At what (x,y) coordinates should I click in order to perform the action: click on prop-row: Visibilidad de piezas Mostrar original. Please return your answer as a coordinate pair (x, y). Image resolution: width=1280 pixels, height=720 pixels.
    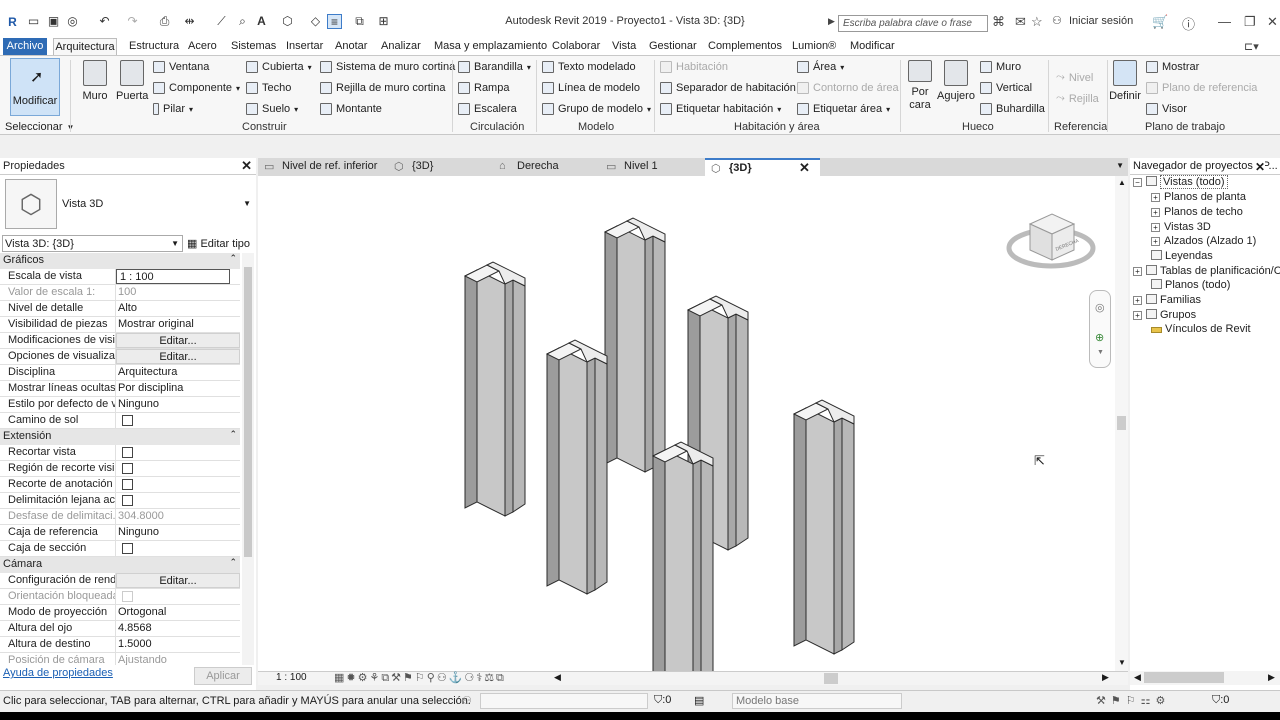
    Looking at the image, I should click on (120, 325).